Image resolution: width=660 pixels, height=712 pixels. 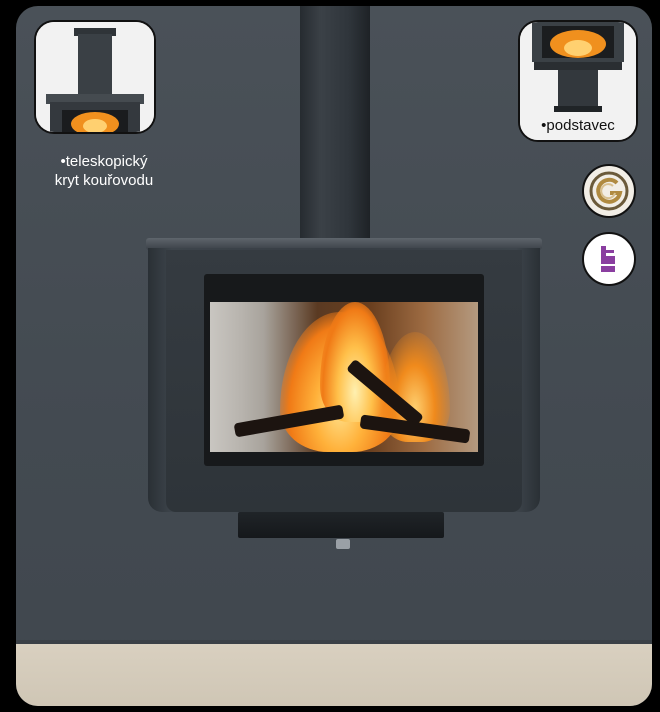 I want to click on telescopic-caption-line2: kryt kouřovodu, so click(x=104, y=180).